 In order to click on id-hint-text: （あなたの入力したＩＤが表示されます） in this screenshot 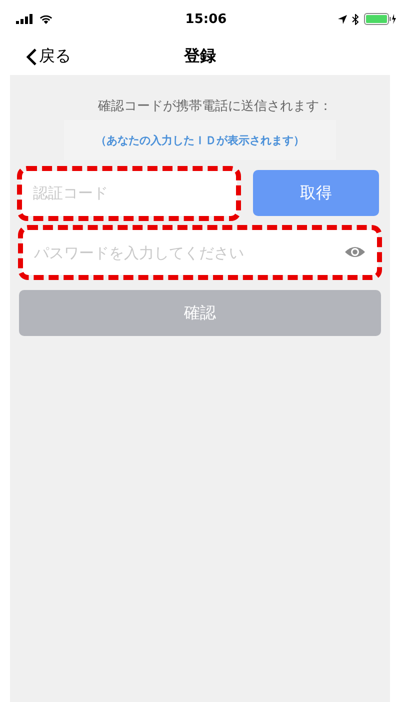, I will do `click(200, 140)`.